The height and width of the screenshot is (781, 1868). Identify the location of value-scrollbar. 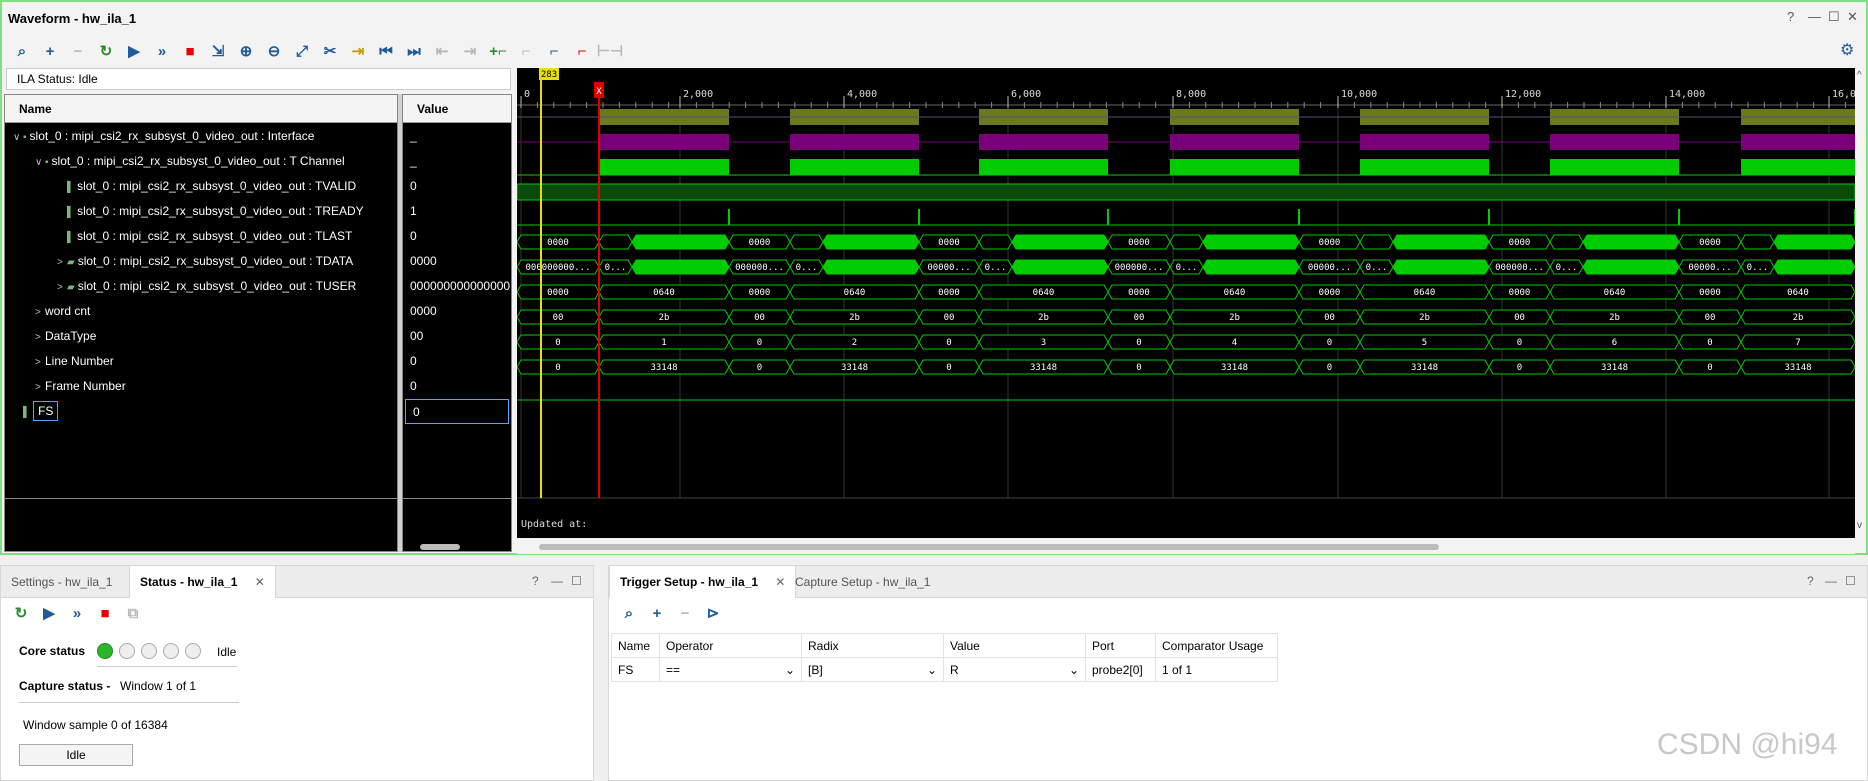
(459, 547).